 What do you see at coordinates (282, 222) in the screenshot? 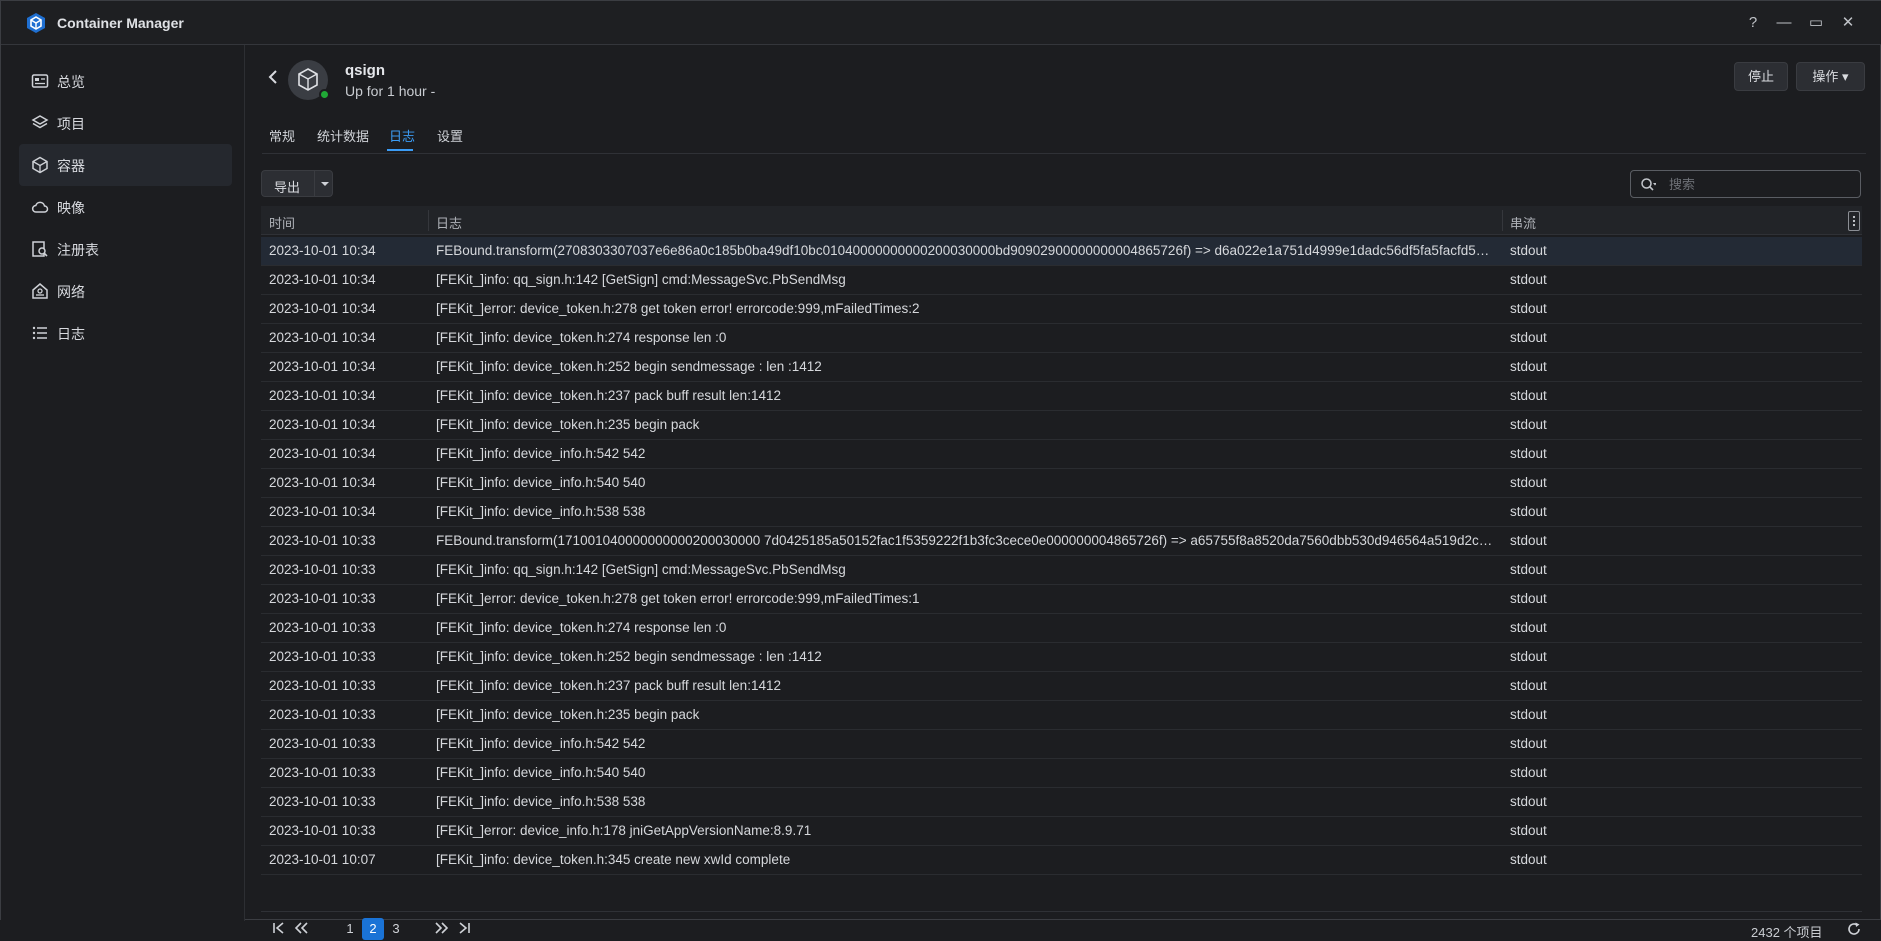
I see `column-header-time: 时间` at bounding box center [282, 222].